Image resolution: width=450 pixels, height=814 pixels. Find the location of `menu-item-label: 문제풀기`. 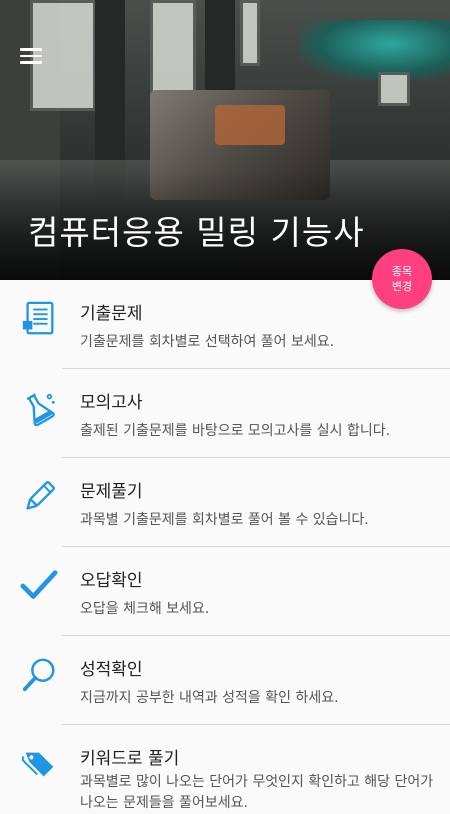

menu-item-label: 문제풀기 is located at coordinates (111, 492).